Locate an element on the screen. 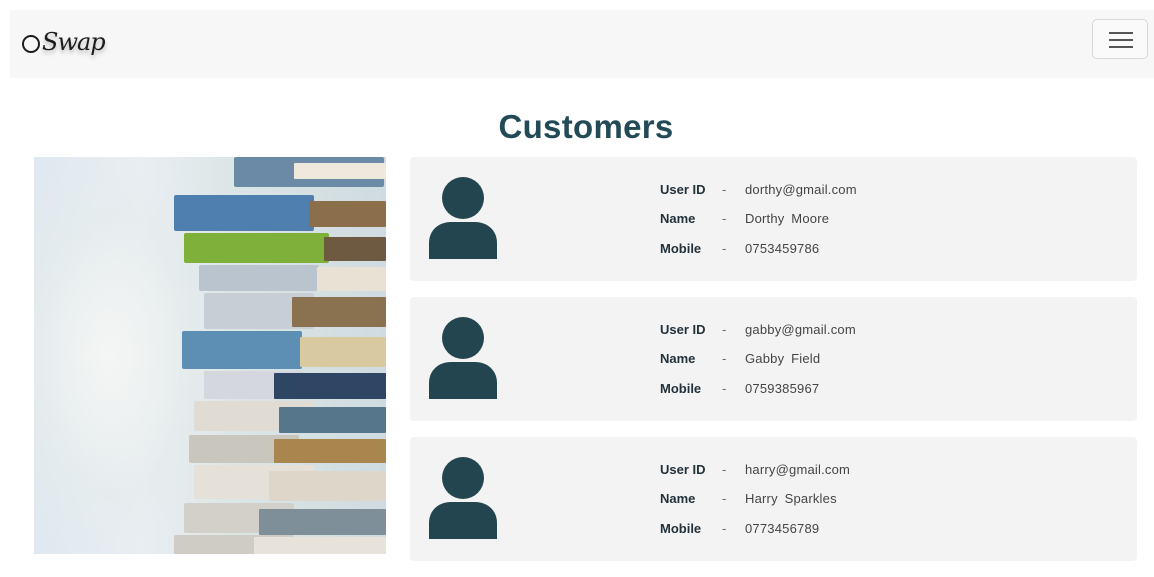 The width and height of the screenshot is (1154, 577). user-id-row: User ID - gabby@gmail.com is located at coordinates (758, 329).